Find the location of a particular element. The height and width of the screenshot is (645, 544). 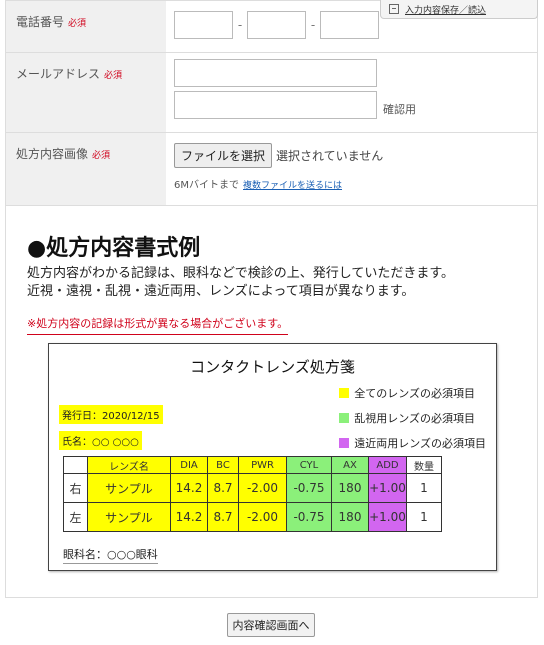

section-title: ●処方内容書式例 is located at coordinates (114, 248).